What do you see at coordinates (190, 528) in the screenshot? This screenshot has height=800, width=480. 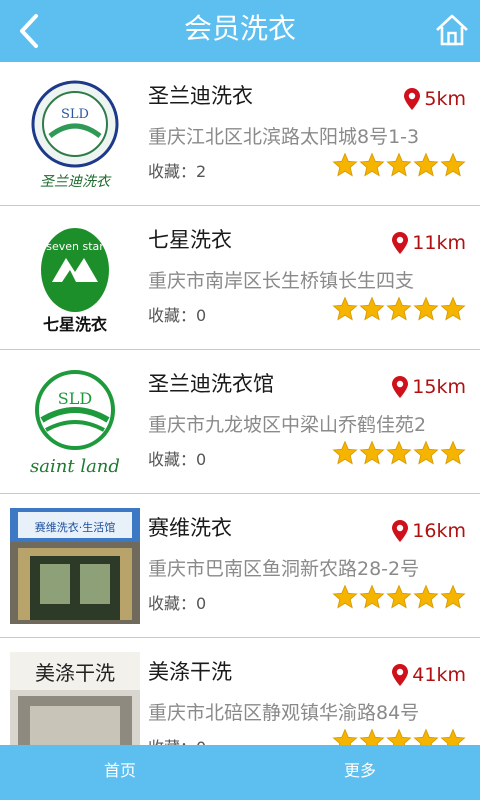 I see `shop-name: 赛维洗衣` at bounding box center [190, 528].